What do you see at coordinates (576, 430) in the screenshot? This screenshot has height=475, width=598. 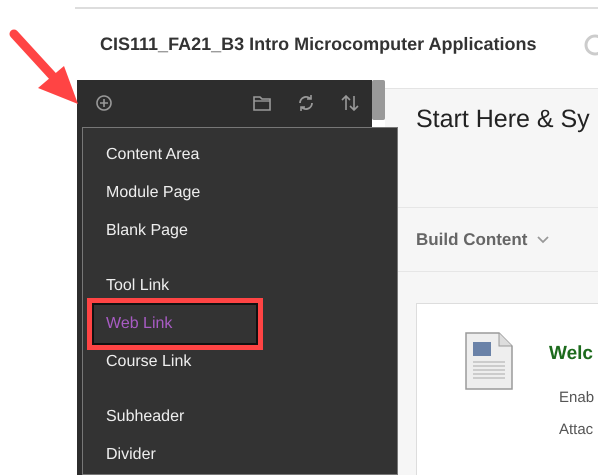 I see `item-description: Attac` at bounding box center [576, 430].